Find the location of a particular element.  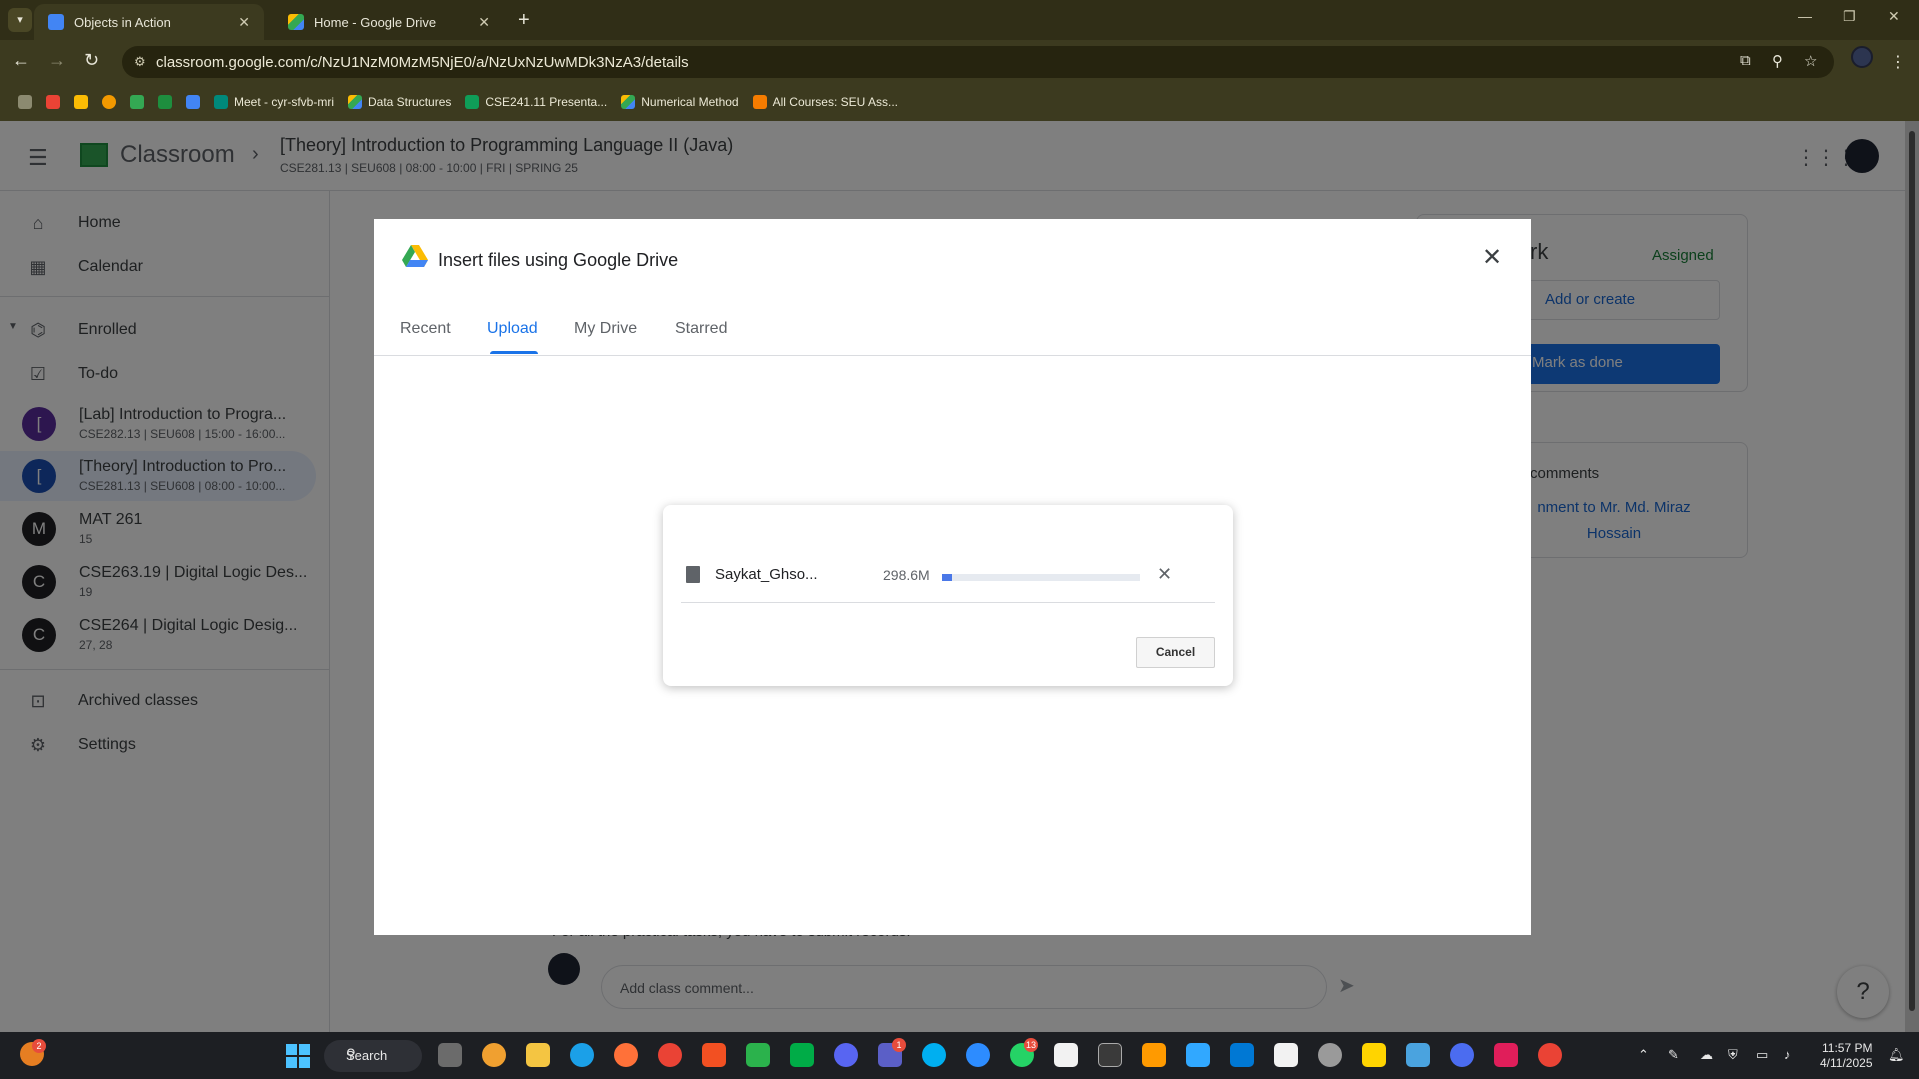

notepad-icon is located at coordinates (1418, 1055).